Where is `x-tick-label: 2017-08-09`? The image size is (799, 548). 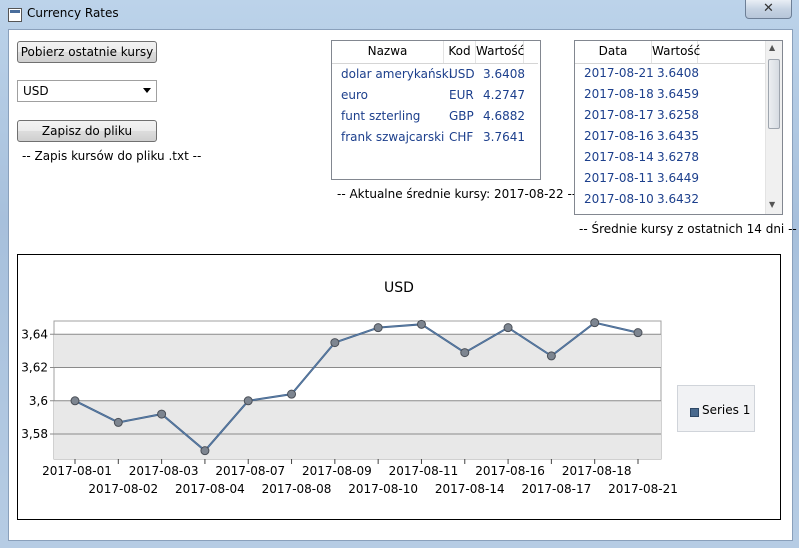
x-tick-label: 2017-08-09 is located at coordinates (337, 471).